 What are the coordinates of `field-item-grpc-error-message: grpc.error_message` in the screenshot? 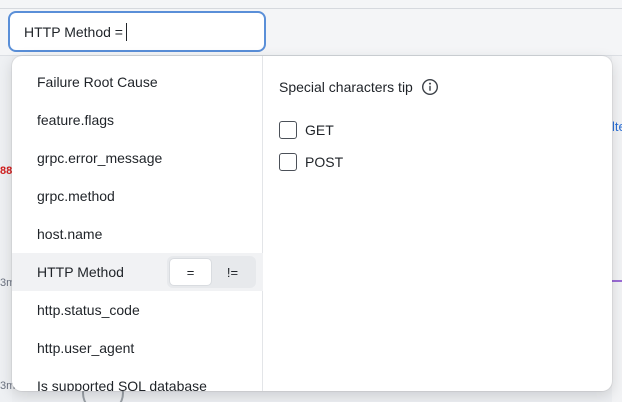 It's located at (137, 158).